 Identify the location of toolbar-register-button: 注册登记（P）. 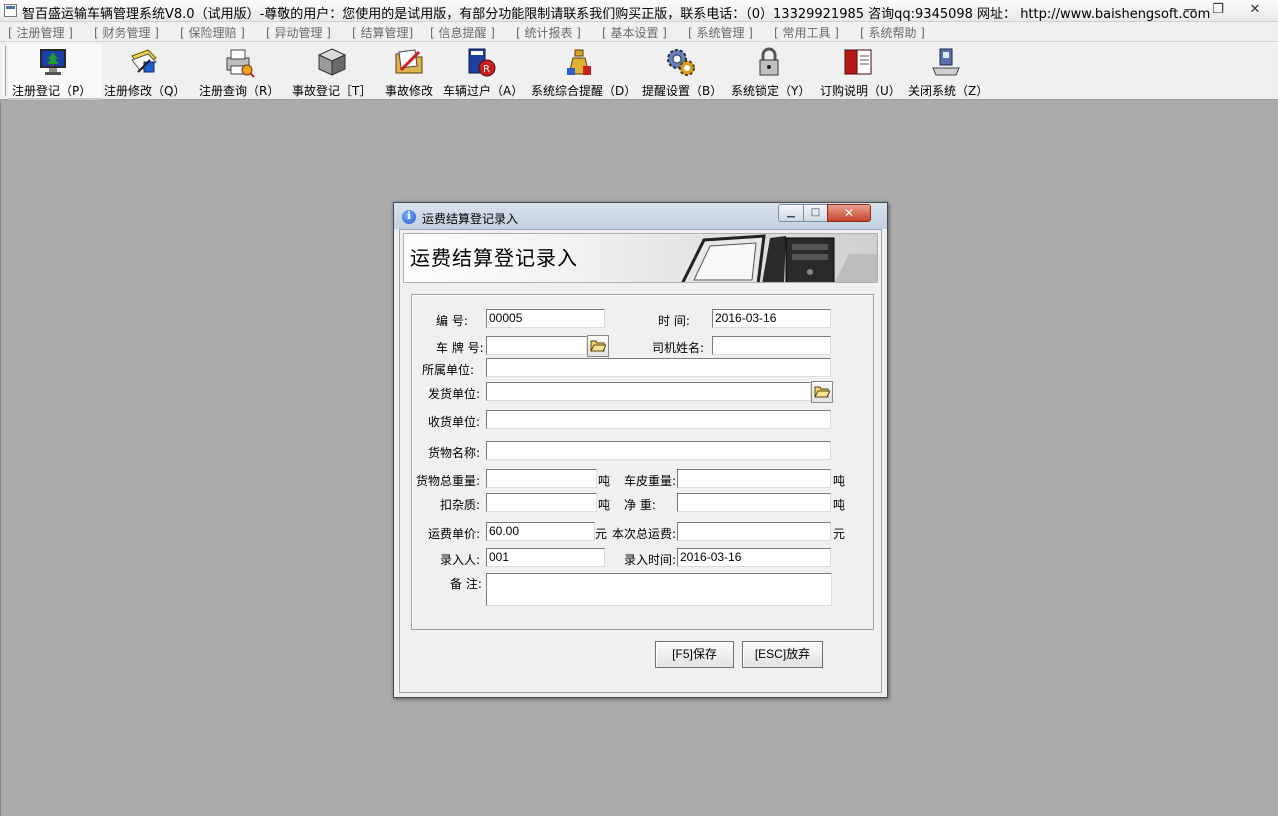
(55, 72).